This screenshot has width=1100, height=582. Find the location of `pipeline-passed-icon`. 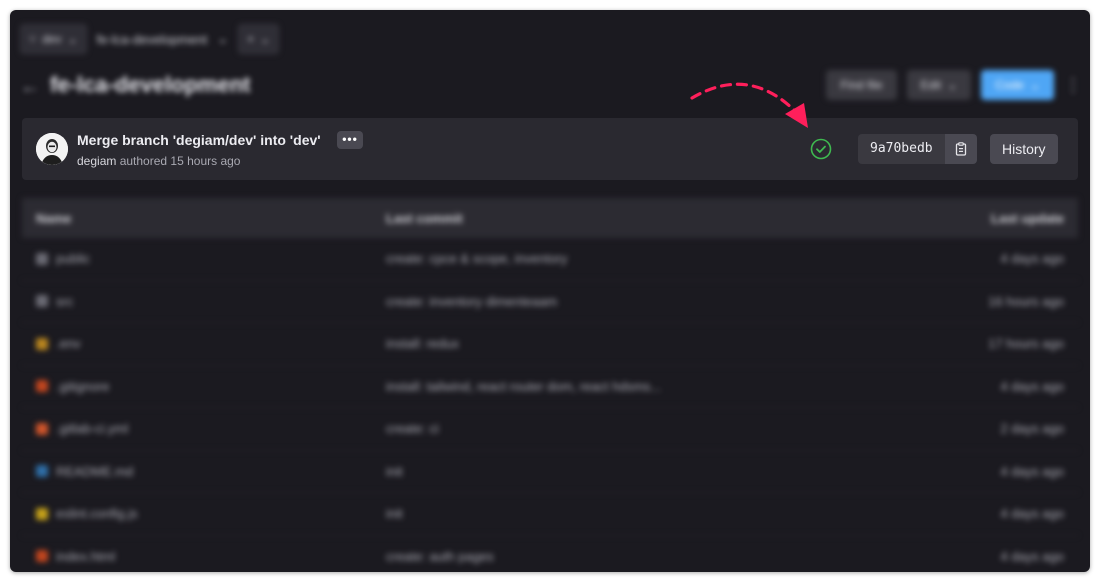

pipeline-passed-icon is located at coordinates (821, 149).